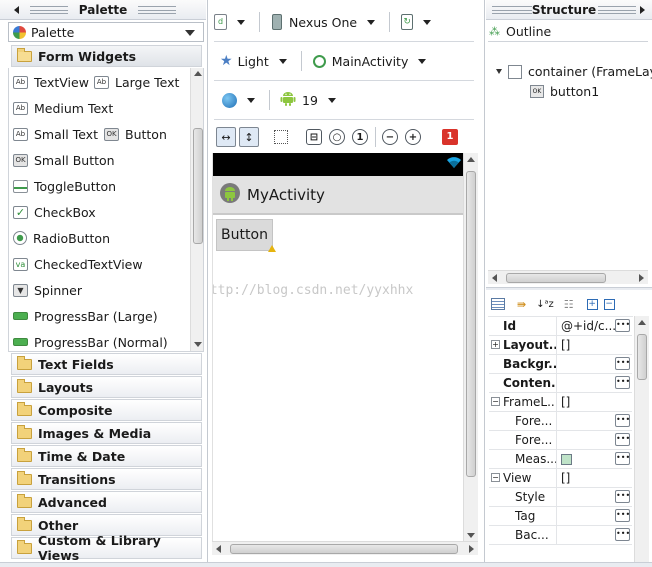  I want to click on properties-scroll-thumb, so click(642, 357).